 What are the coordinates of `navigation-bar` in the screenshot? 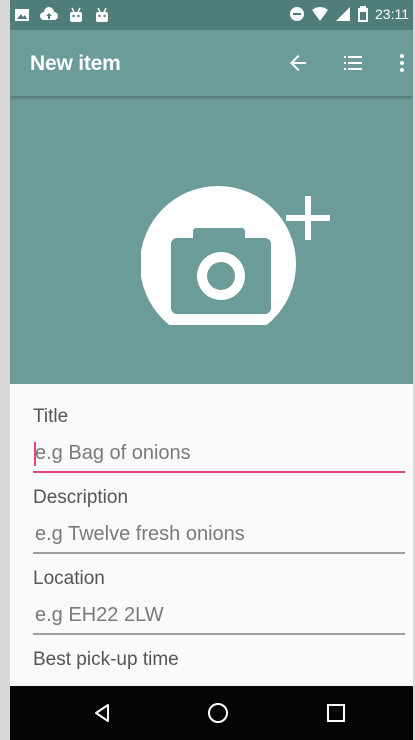 It's located at (211, 713).